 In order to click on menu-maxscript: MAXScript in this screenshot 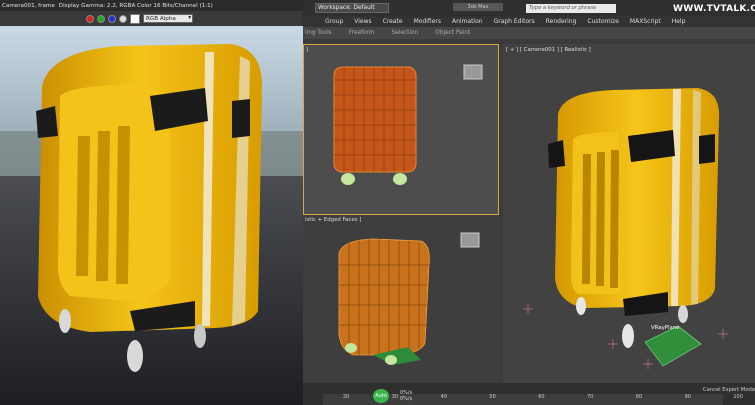, I will do `click(645, 21)`.